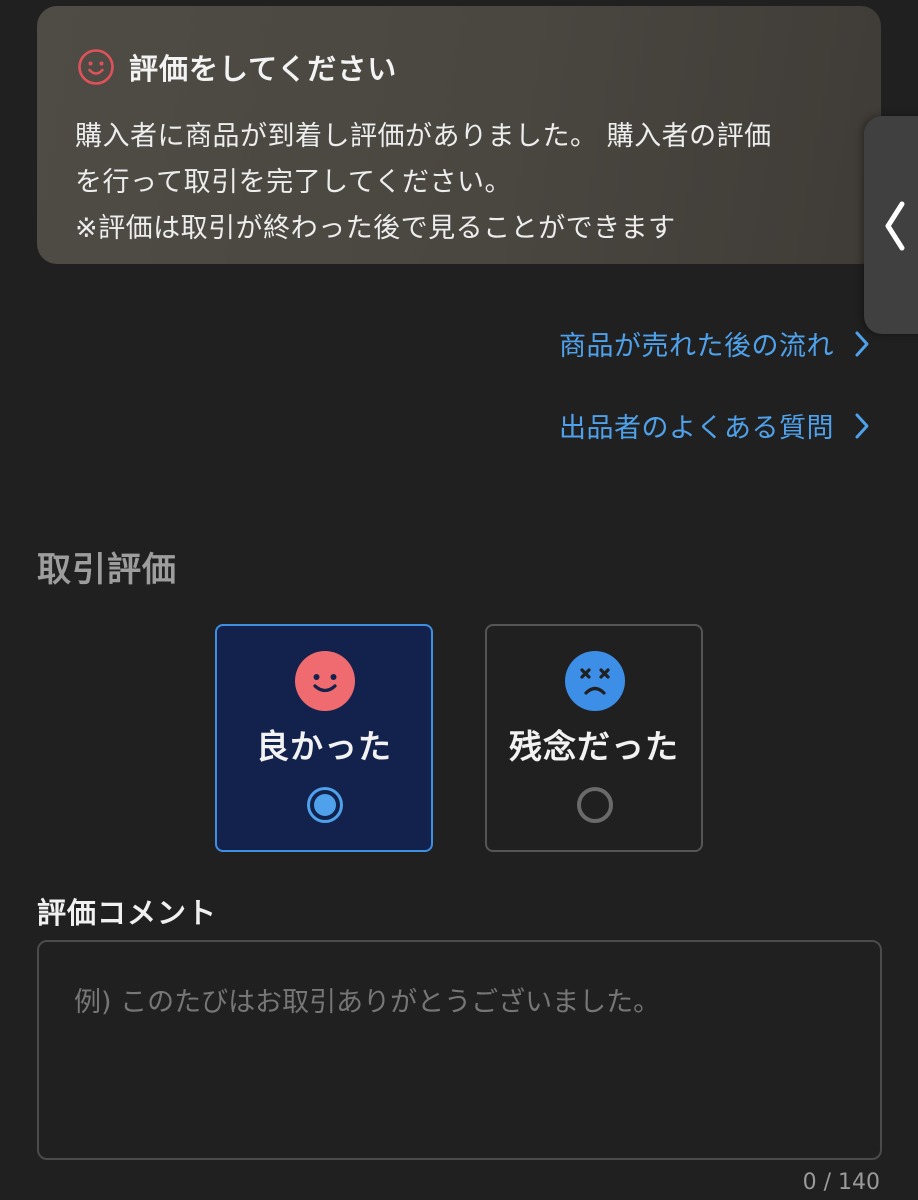  I want to click on rating-option-good: 良かった, so click(324, 738).